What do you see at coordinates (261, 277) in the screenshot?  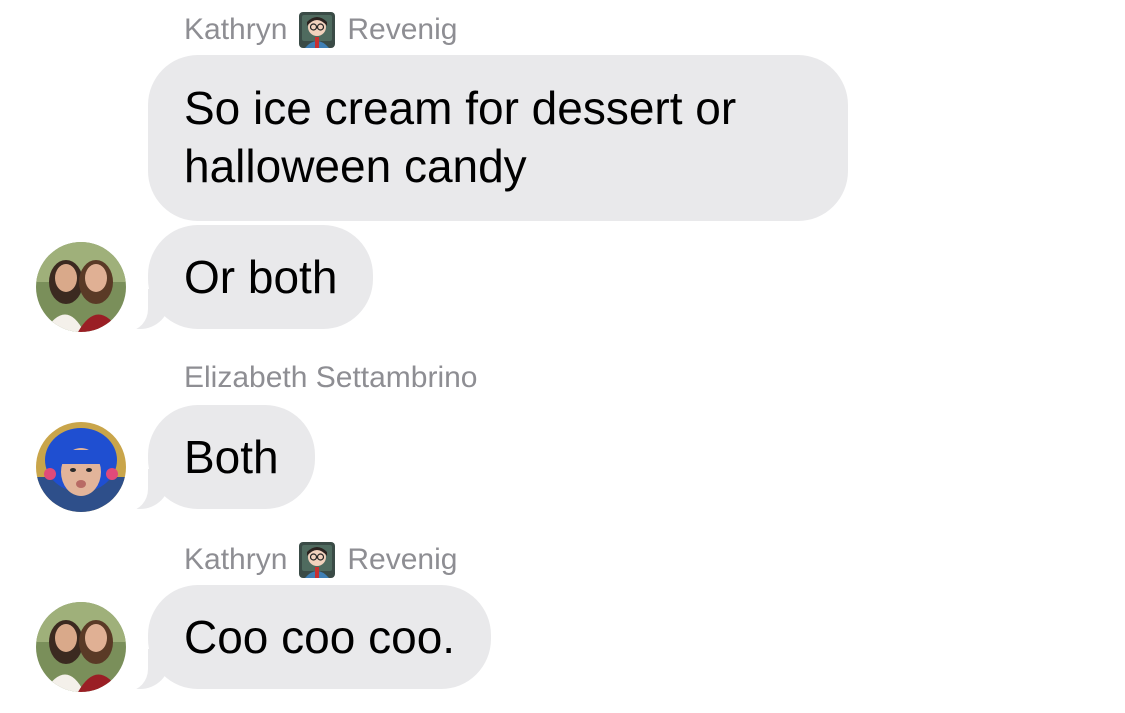 I see `message-text: Or both` at bounding box center [261, 277].